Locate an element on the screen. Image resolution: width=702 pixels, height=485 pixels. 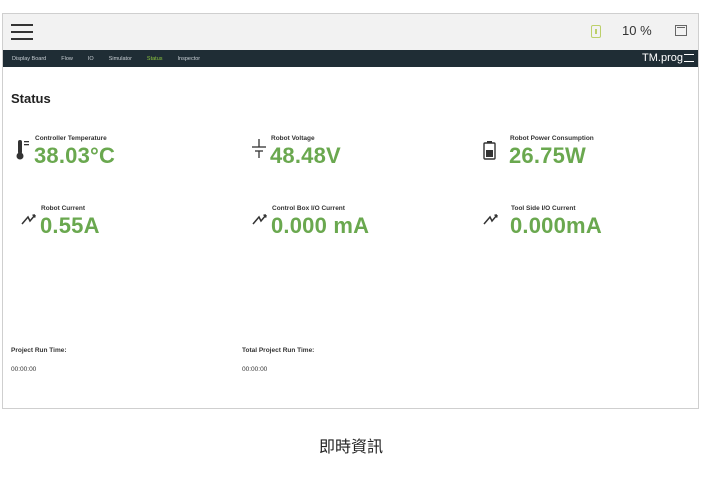
metric-controller-temperature: Controller Temperature 38.03°C is located at coordinates (115, 155).